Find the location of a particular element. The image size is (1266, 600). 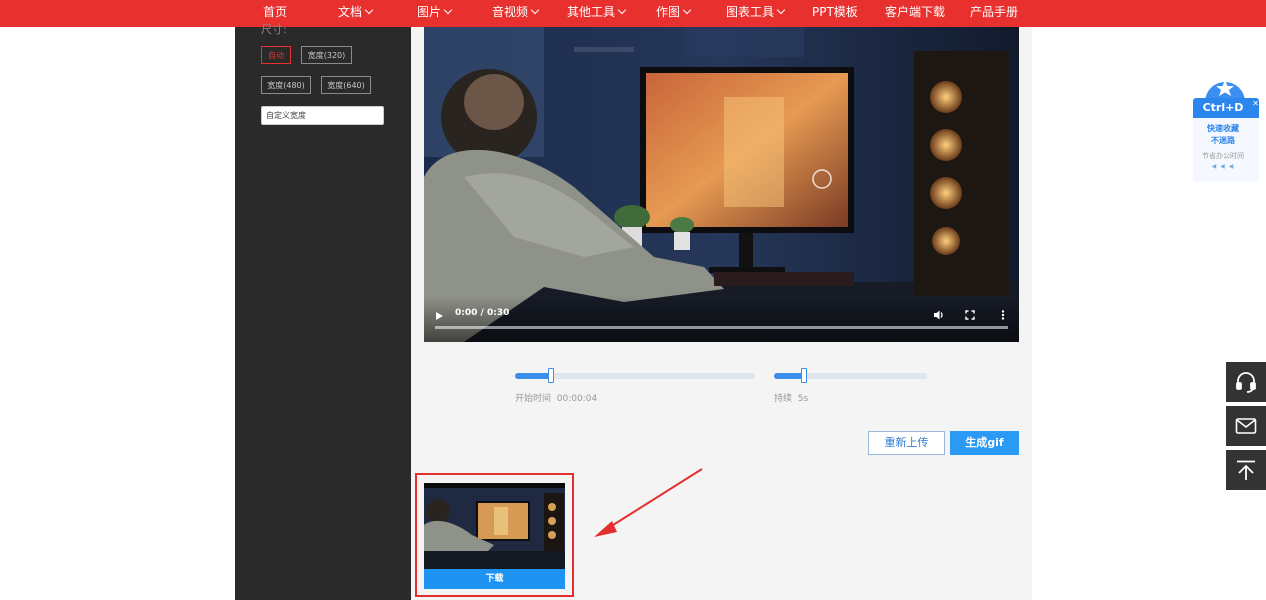

custom-width-input is located at coordinates (322, 115).